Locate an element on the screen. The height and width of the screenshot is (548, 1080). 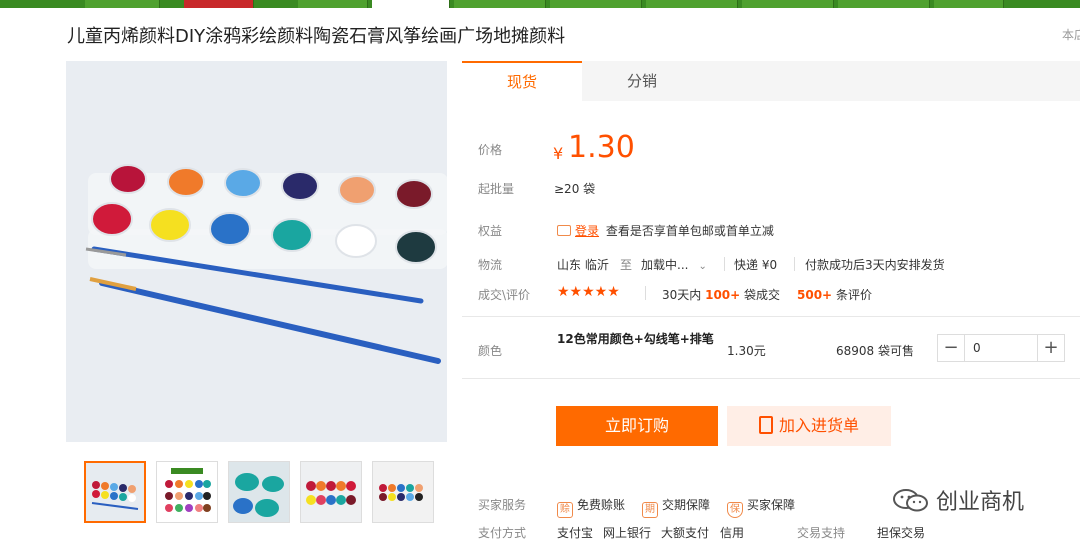
reviews-summary: 500+ 条评价 is located at coordinates (834, 294).